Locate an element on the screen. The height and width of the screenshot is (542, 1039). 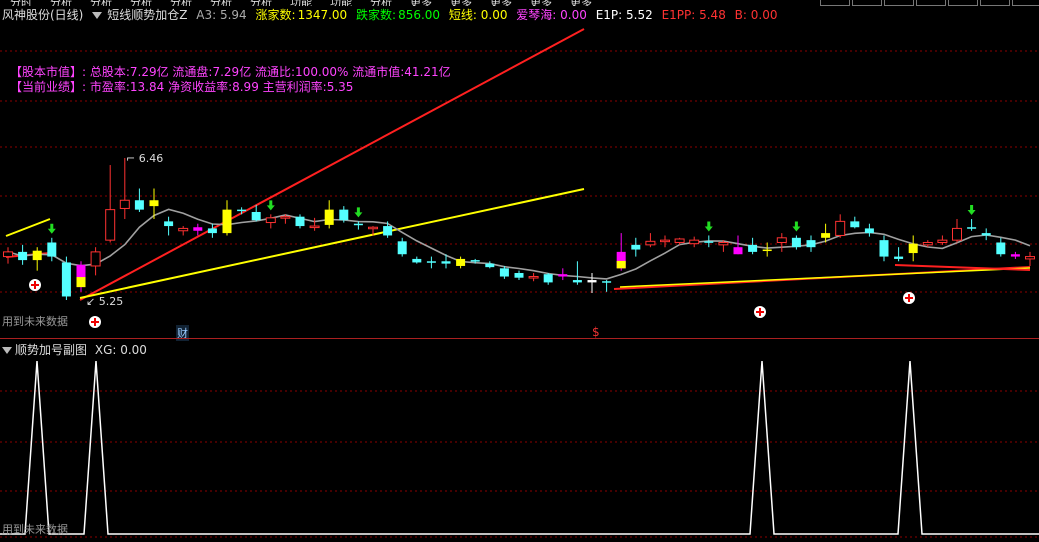
short-yellow-line is located at coordinates (28, 227).